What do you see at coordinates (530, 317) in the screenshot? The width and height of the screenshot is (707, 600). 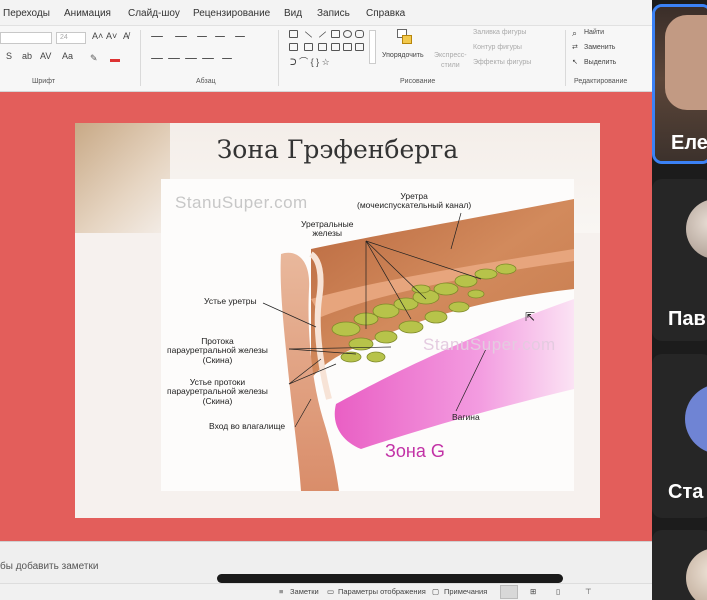 I see `mouse-cursor-icon: ⇱` at bounding box center [530, 317].